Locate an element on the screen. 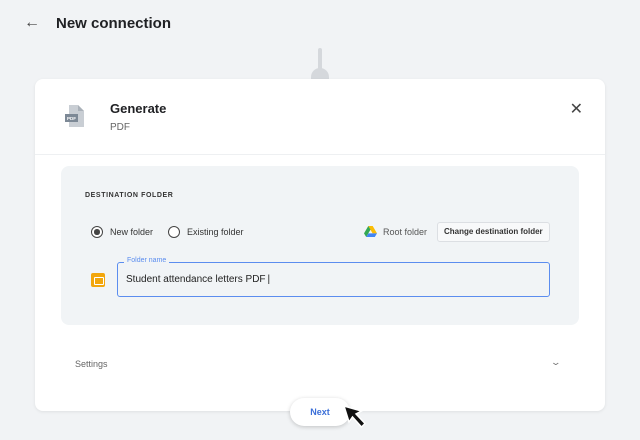 Image resolution: width=640 pixels, height=440 pixels. destination-label: DESTINATION FOLDER is located at coordinates (129, 195).